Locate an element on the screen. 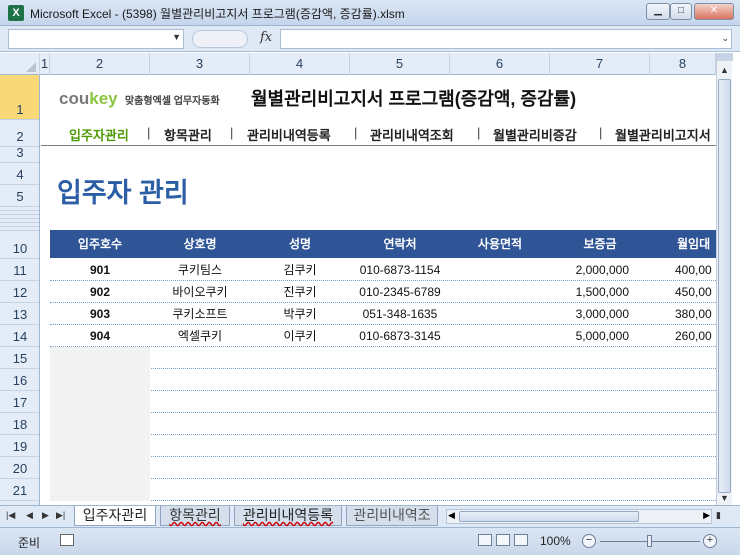 This screenshot has width=740, height=555. scroll-right-icon: ▶ is located at coordinates (706, 515).